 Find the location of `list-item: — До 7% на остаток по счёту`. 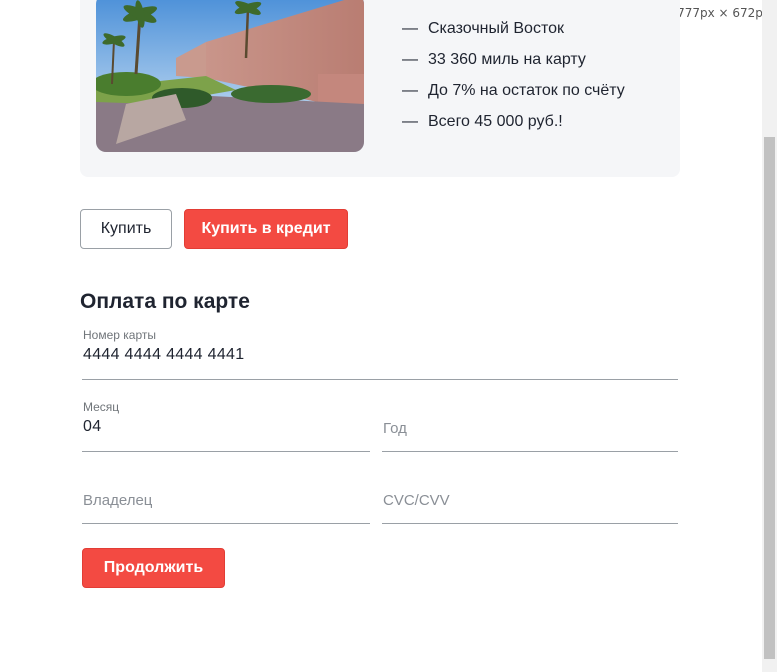

list-item: — До 7% на остаток по счёту is located at coordinates (513, 90).